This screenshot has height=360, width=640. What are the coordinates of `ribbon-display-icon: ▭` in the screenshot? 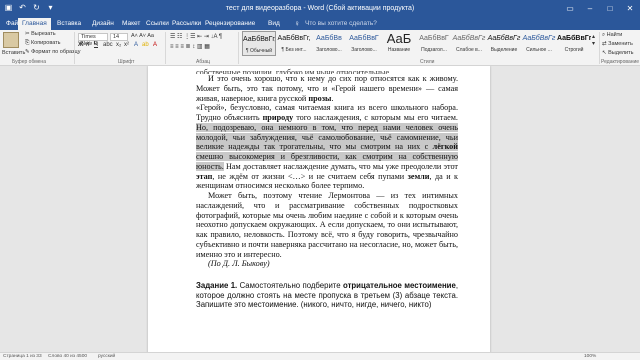 It's located at (570, 9).